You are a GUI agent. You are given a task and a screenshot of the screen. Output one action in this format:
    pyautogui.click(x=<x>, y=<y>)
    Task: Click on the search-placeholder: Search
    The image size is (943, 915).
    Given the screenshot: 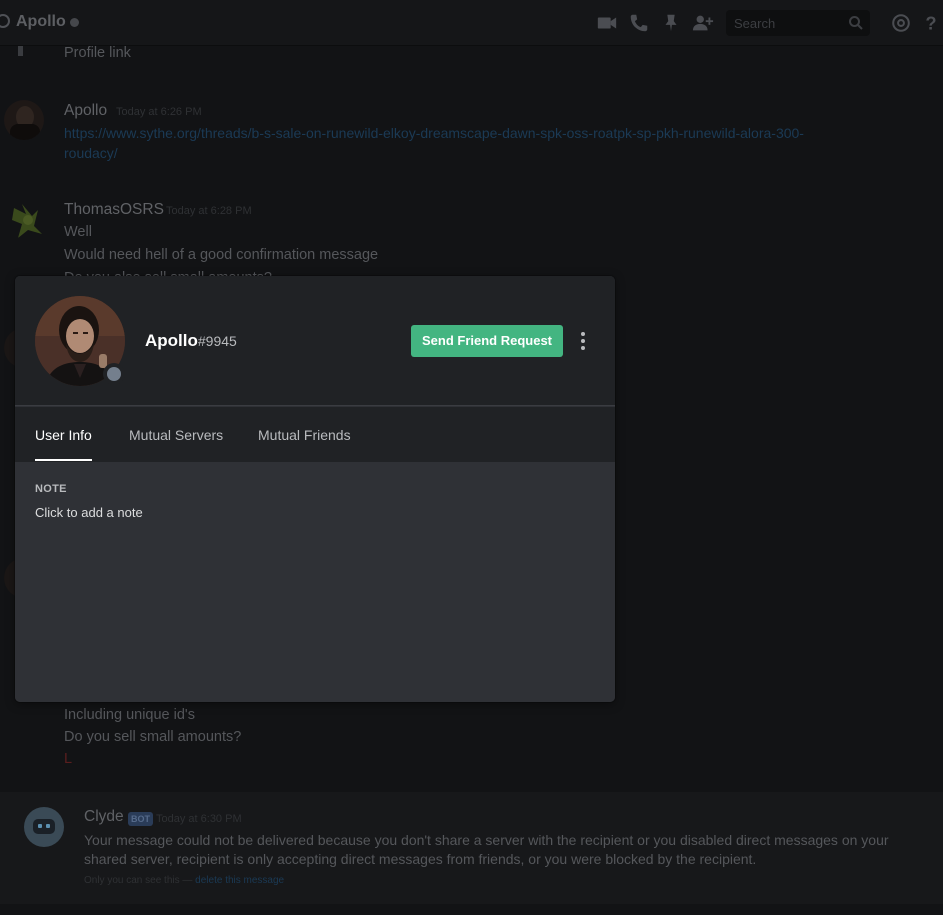 What is the action you would take?
    pyautogui.click(x=755, y=23)
    